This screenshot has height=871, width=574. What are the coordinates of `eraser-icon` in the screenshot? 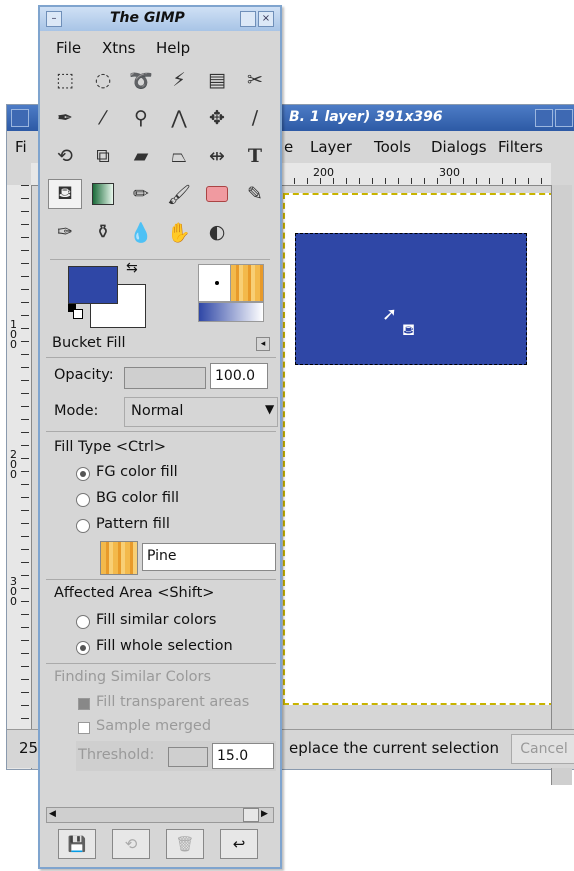 It's located at (217, 194).